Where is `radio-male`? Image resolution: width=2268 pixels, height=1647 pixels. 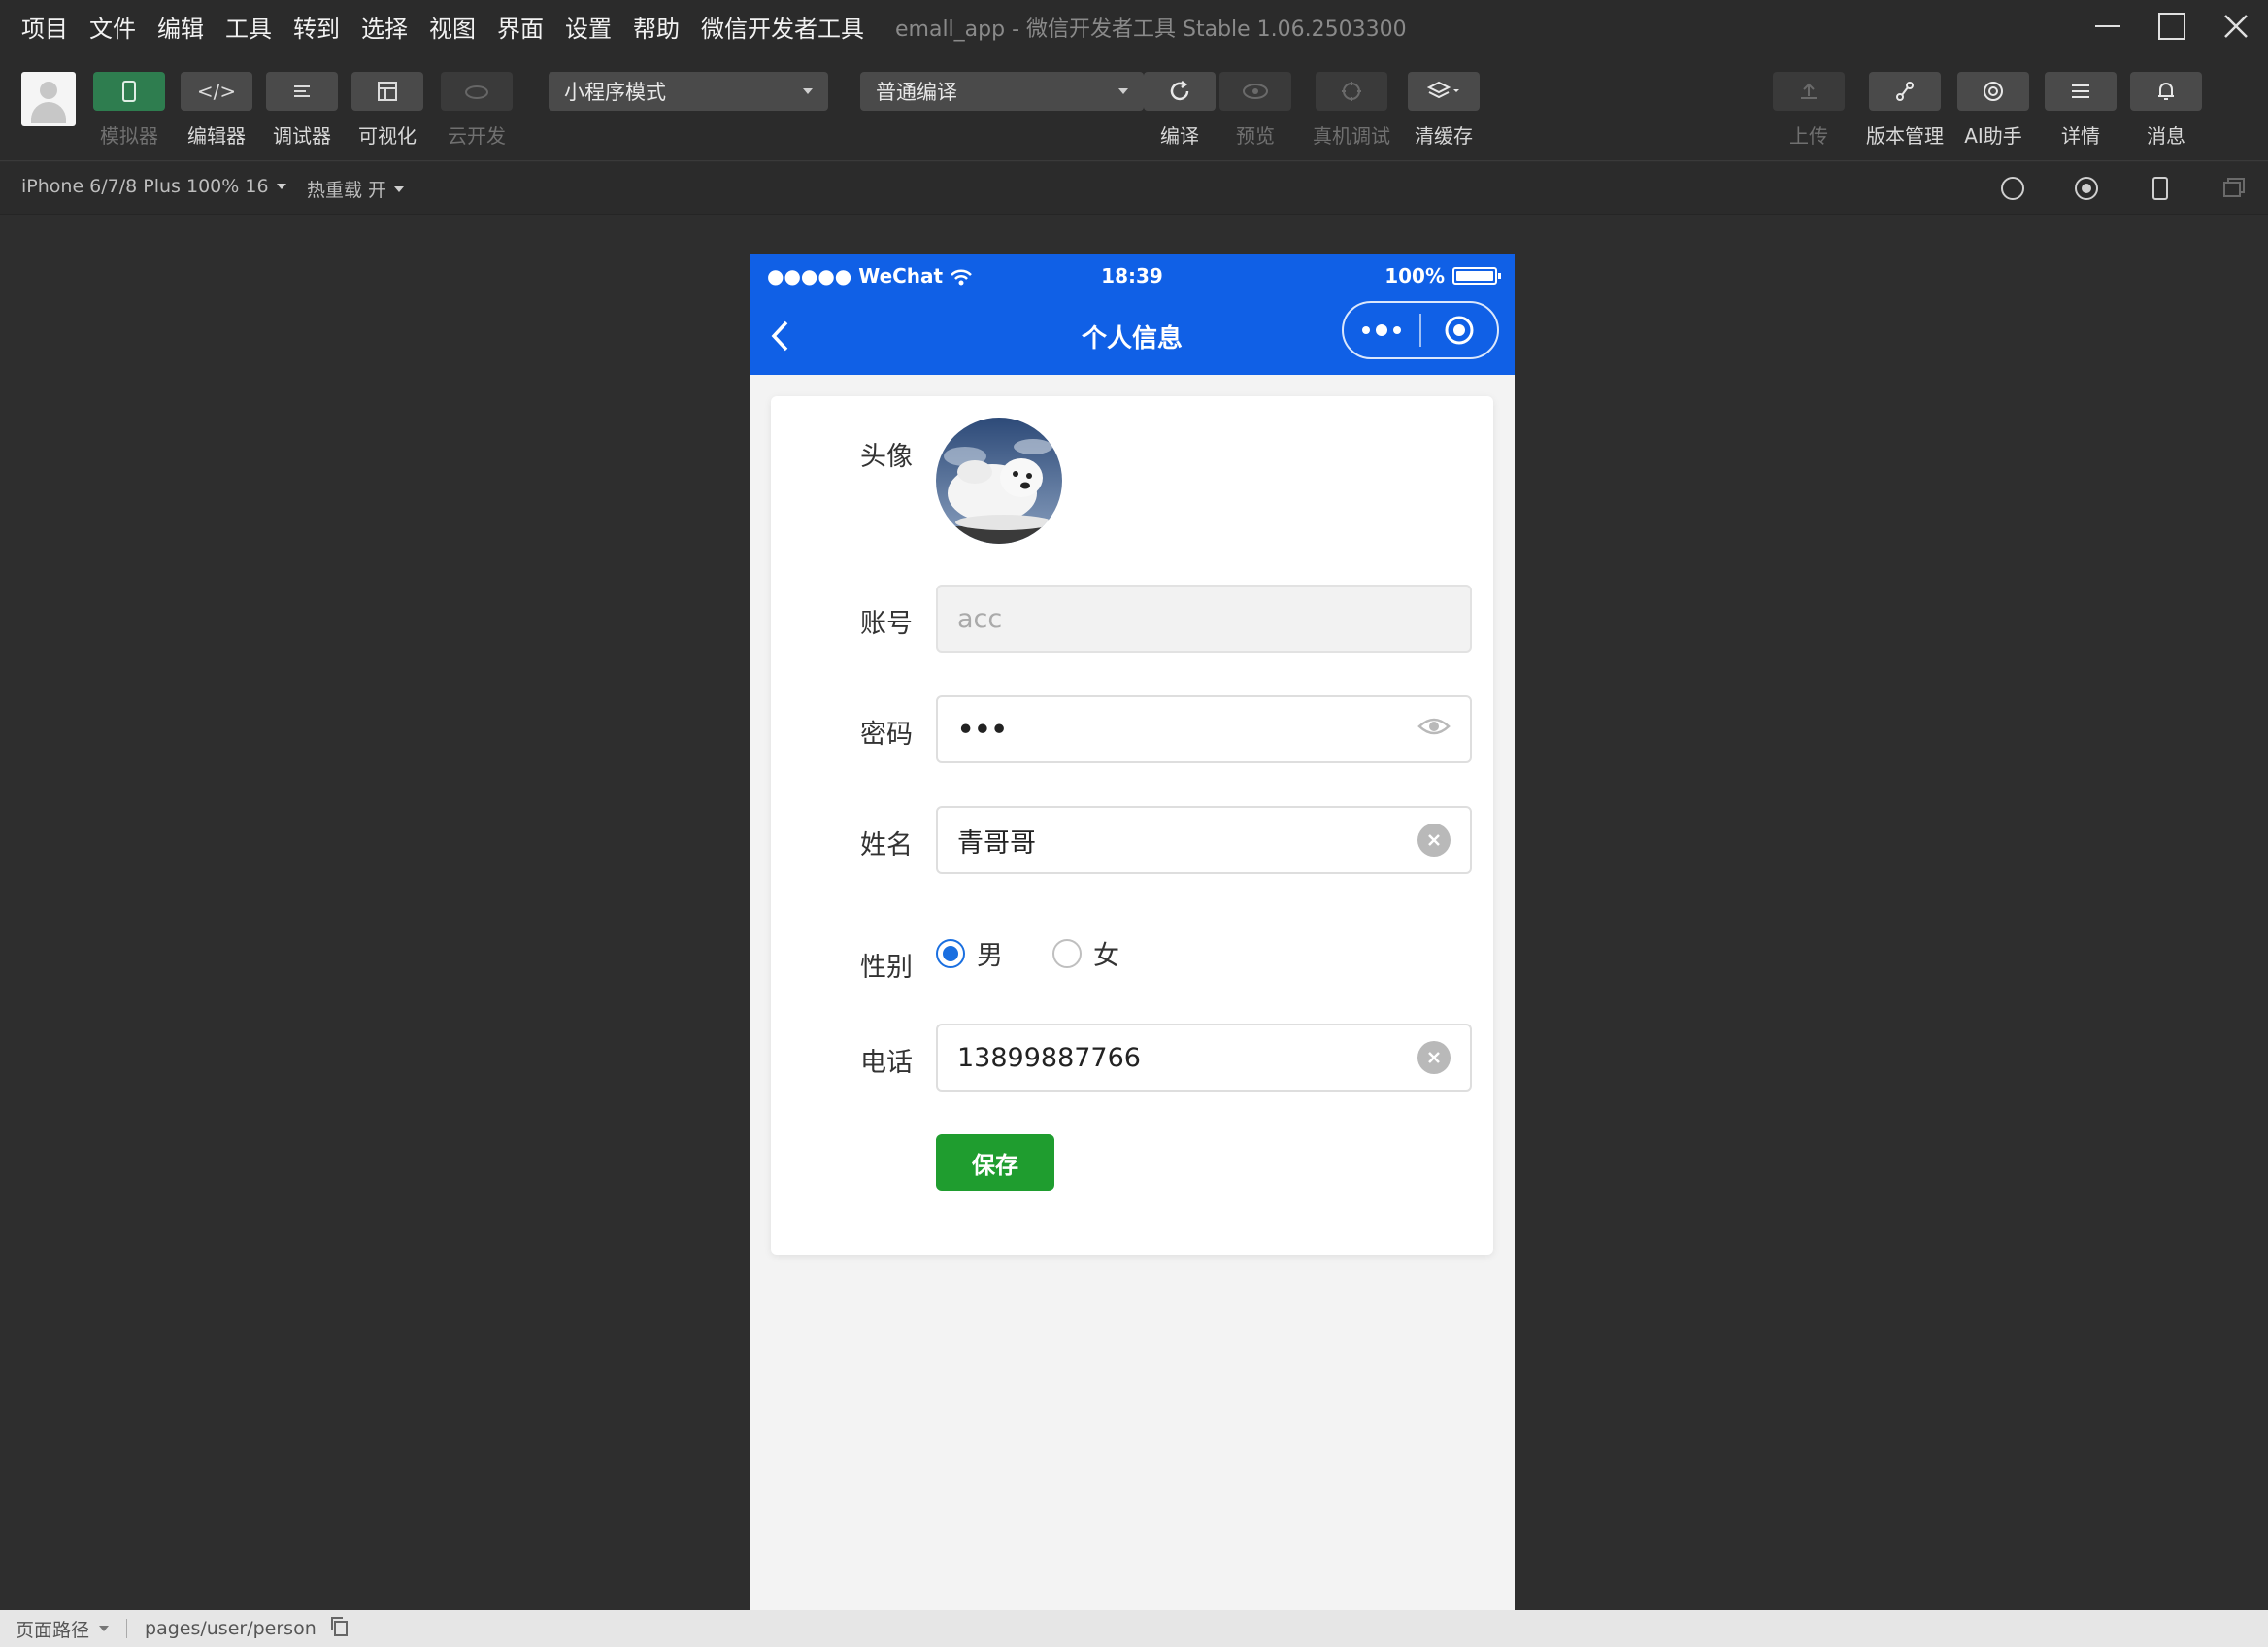
radio-male is located at coordinates (950, 953).